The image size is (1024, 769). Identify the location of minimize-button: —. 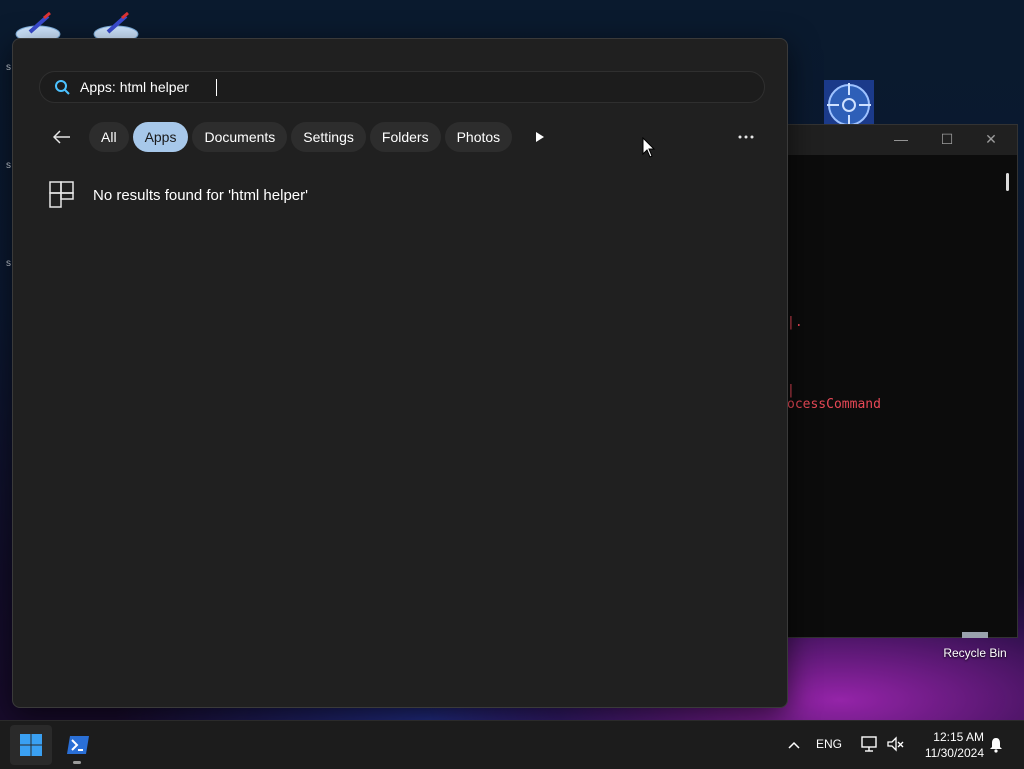
(901, 139).